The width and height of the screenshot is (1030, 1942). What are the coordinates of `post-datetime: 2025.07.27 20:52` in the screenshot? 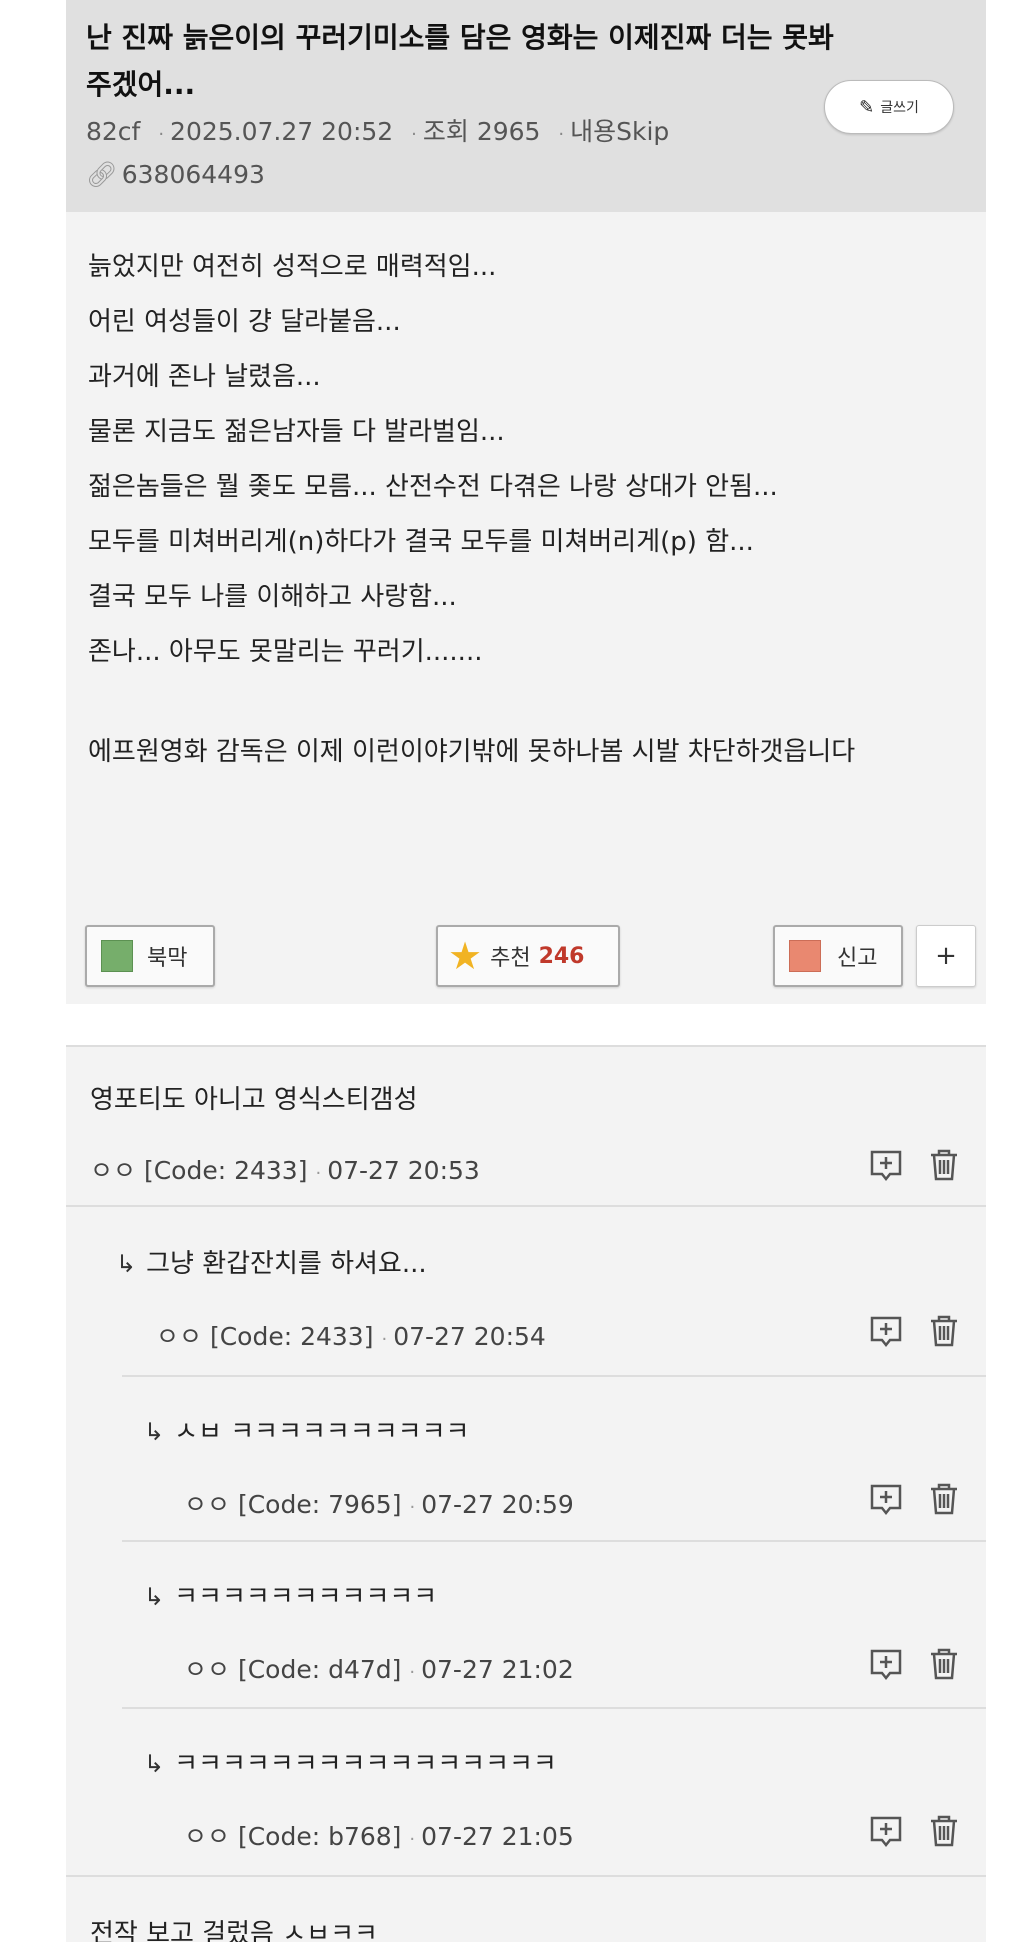 It's located at (282, 131).